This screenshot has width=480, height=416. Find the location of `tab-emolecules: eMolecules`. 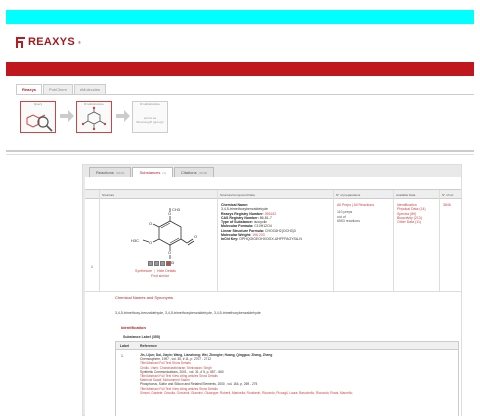

tab-emolecules: eMolecules is located at coordinates (90, 89).